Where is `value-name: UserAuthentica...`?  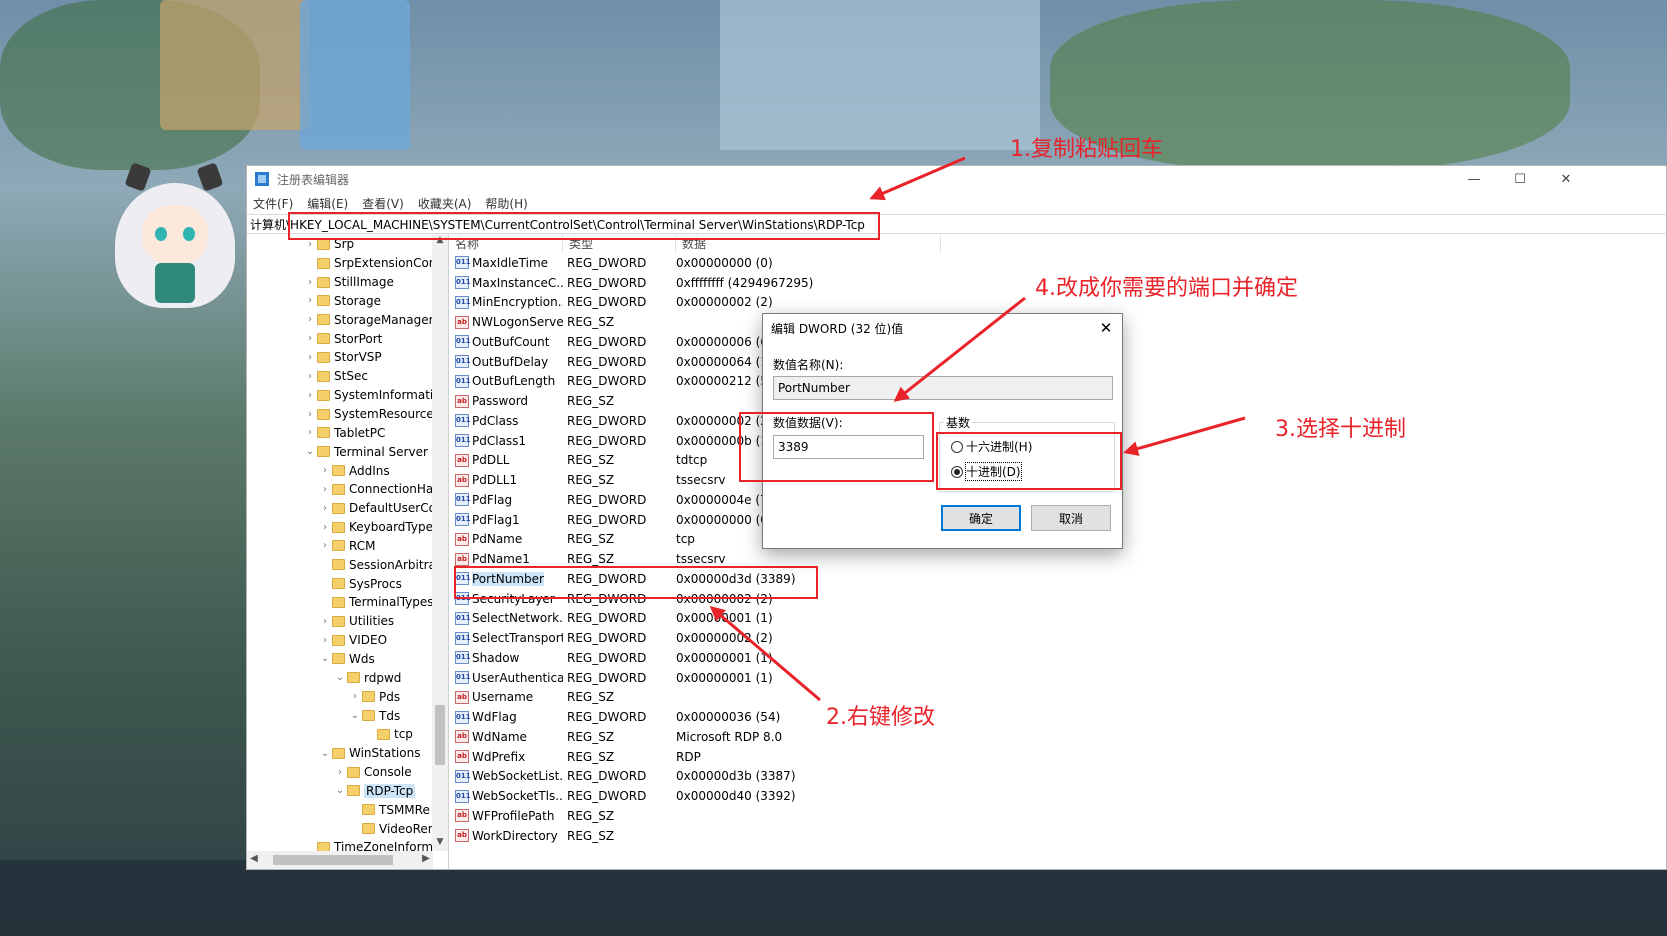 value-name: UserAuthentica... is located at coordinates (517, 678).